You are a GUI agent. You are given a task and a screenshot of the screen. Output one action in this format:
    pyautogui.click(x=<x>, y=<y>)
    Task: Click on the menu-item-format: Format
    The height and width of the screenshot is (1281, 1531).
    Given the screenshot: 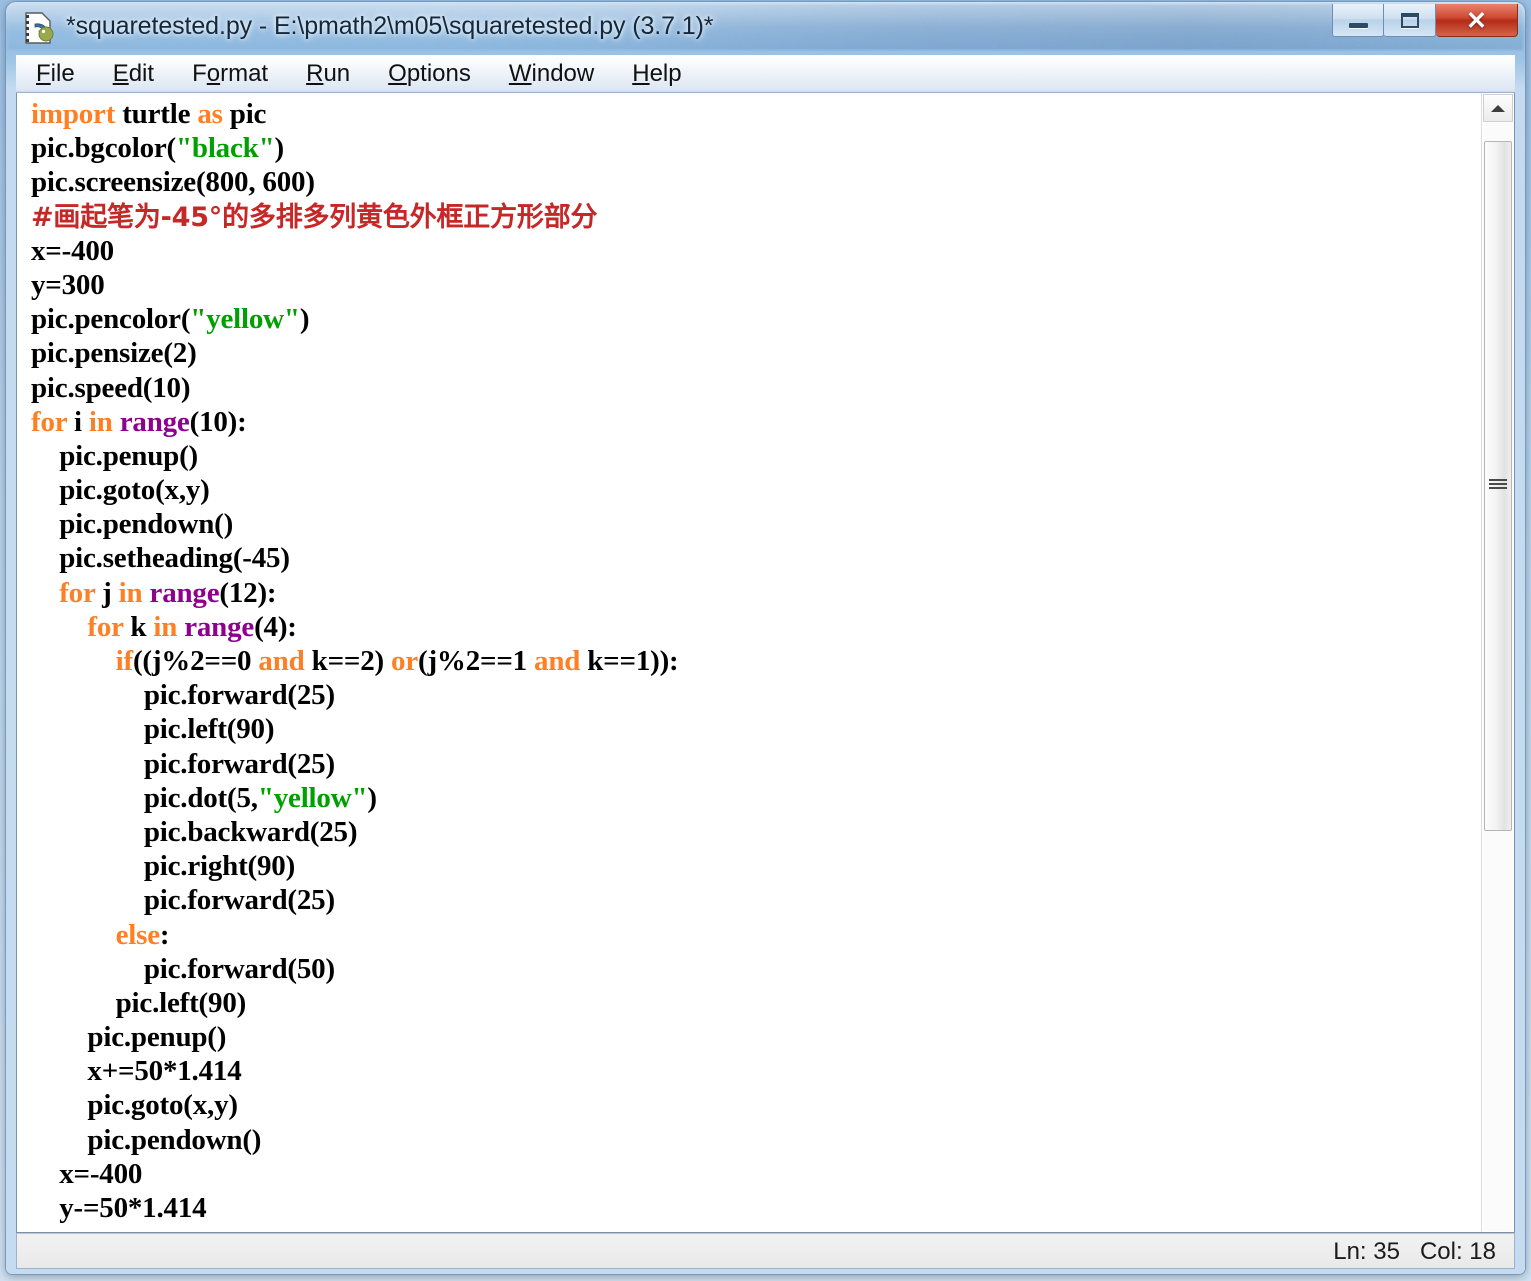 What is the action you would take?
    pyautogui.click(x=230, y=74)
    